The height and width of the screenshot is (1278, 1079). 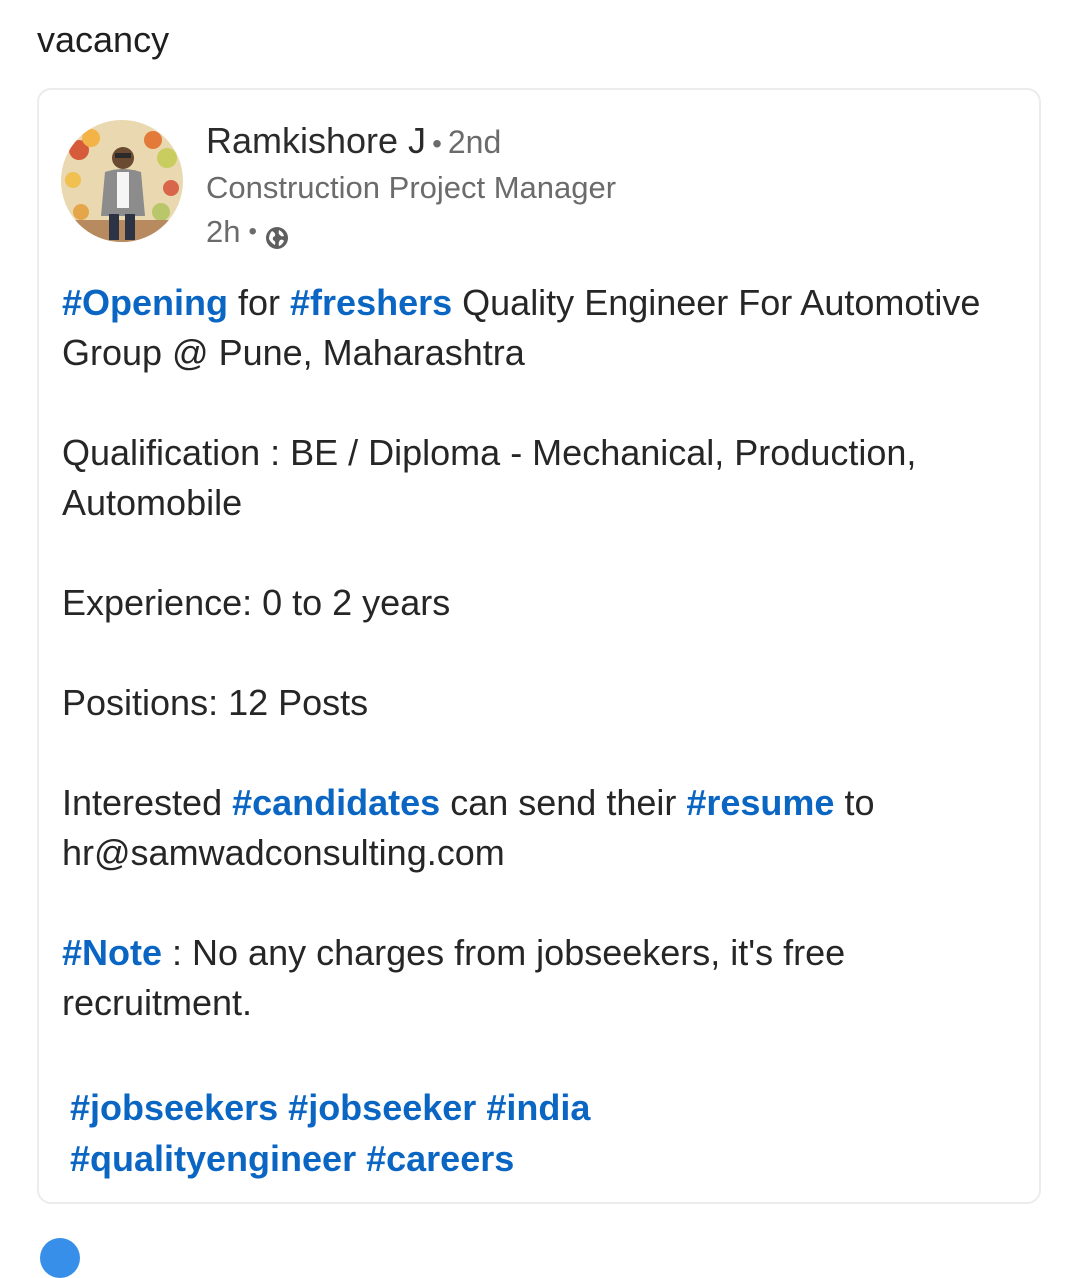 What do you see at coordinates (474, 142) in the screenshot?
I see `connection-degree: 2nd` at bounding box center [474, 142].